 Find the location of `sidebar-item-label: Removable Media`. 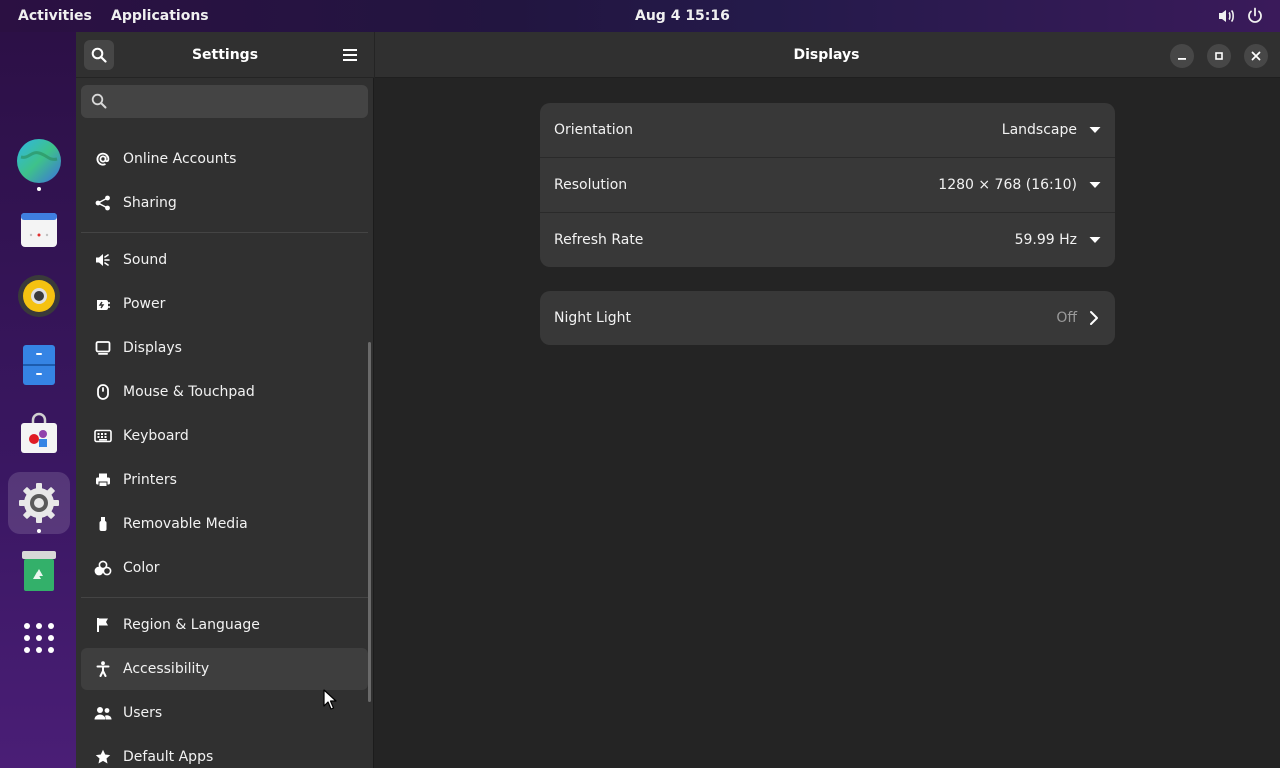

sidebar-item-label: Removable Media is located at coordinates (185, 524).